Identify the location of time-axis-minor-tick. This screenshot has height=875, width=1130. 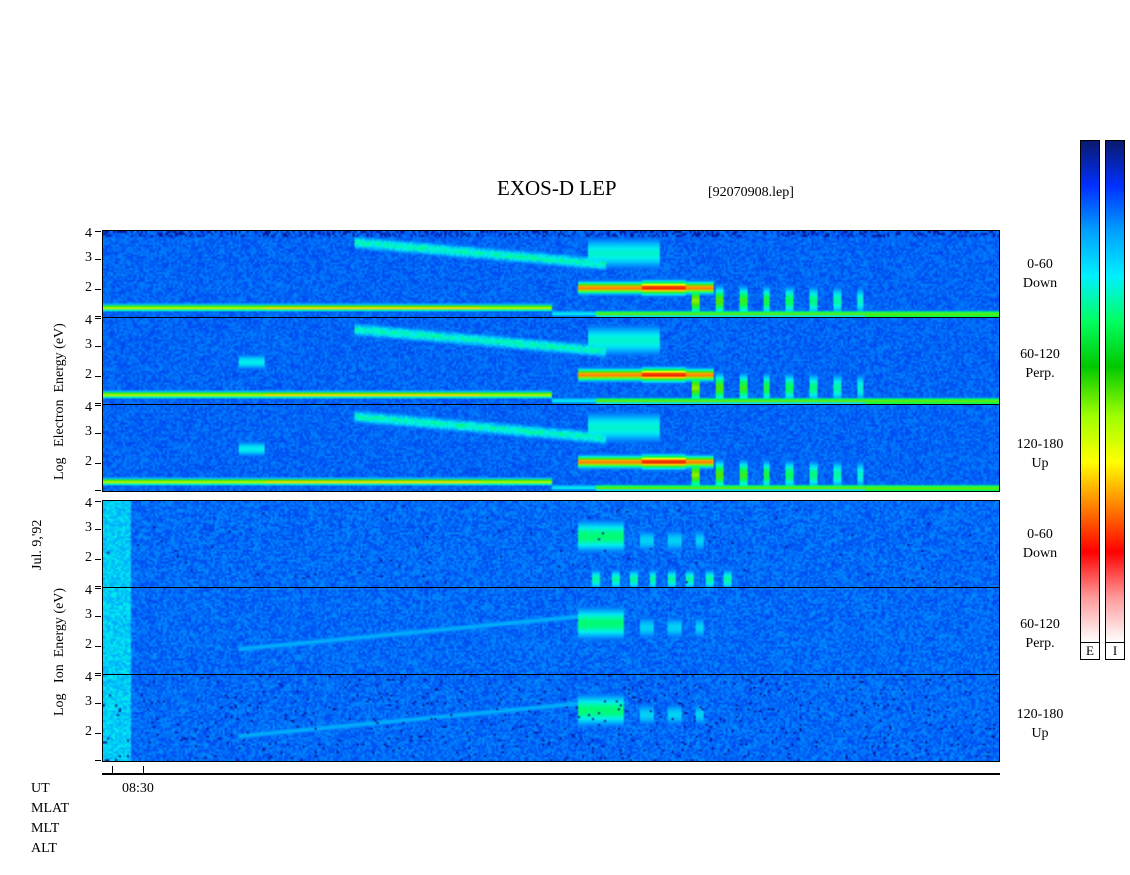
(112, 770).